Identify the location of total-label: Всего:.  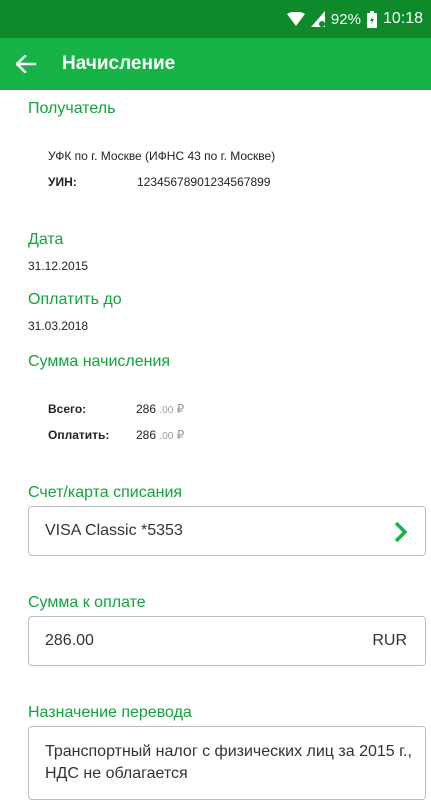
(67, 409).